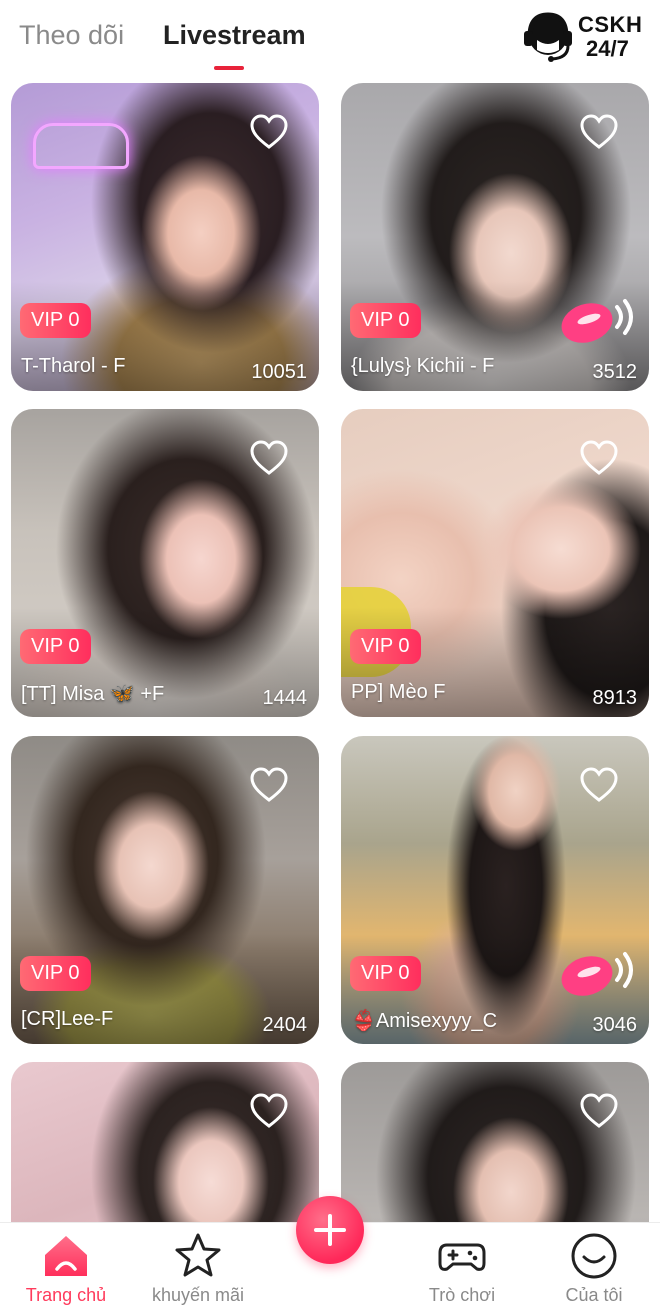 The height and width of the screenshot is (1315, 660). I want to click on viewer-count: 1444, so click(285, 698).